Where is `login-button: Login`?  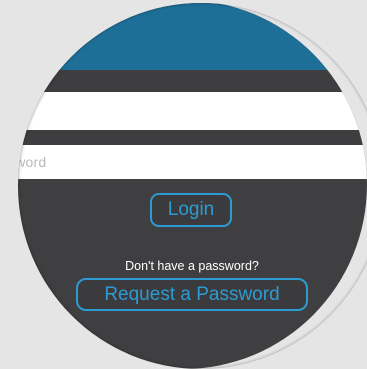
login-button: Login is located at coordinates (191, 210).